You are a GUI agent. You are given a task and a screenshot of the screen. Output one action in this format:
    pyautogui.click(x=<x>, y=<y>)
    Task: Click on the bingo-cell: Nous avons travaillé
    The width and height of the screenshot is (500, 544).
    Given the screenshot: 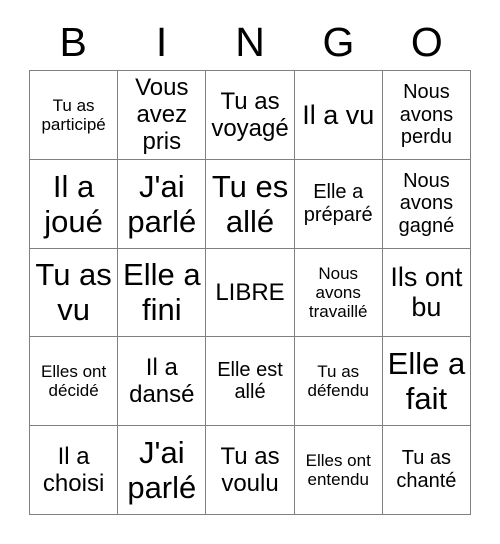 What is the action you would take?
    pyautogui.click(x=338, y=293)
    